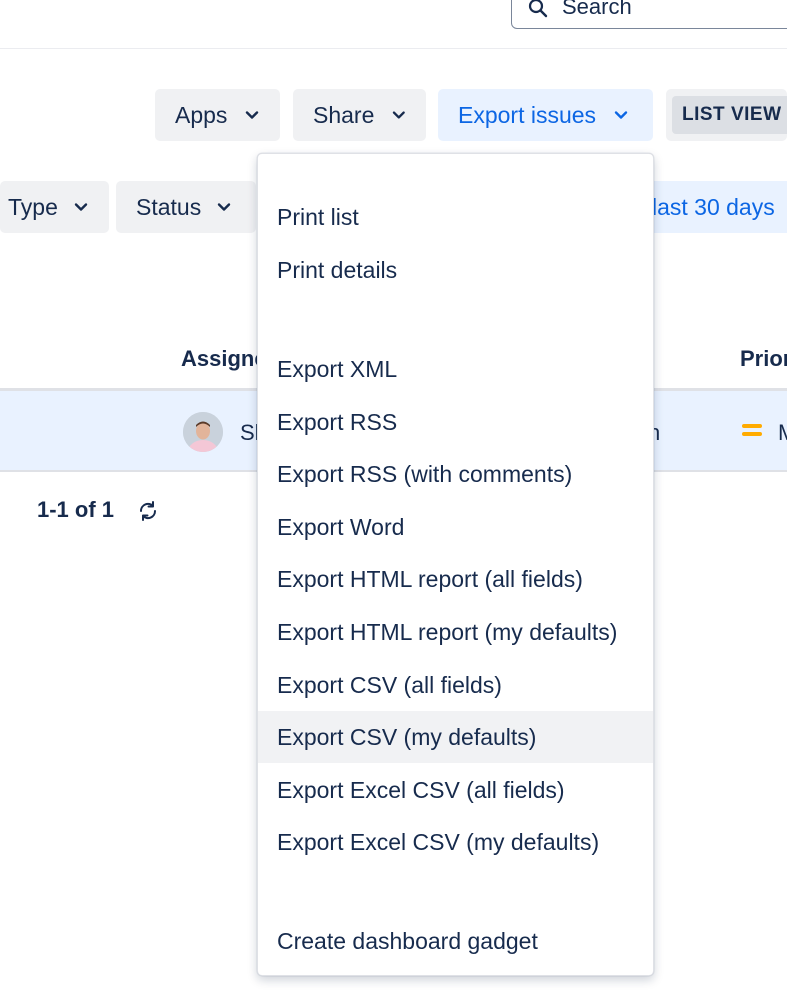  Describe the element at coordinates (455, 579) in the screenshot. I see `menu-item-export-html-all: Export HTML report (all fields)` at that location.